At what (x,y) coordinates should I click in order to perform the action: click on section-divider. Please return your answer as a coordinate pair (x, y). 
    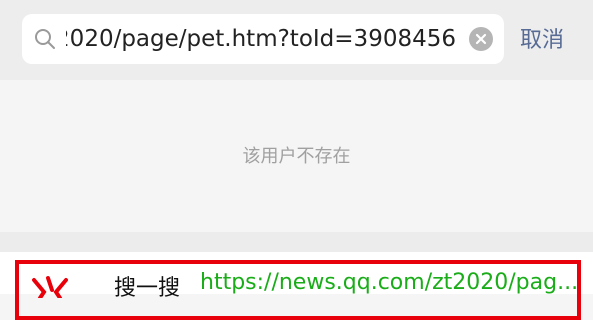
    Looking at the image, I should click on (296, 242).